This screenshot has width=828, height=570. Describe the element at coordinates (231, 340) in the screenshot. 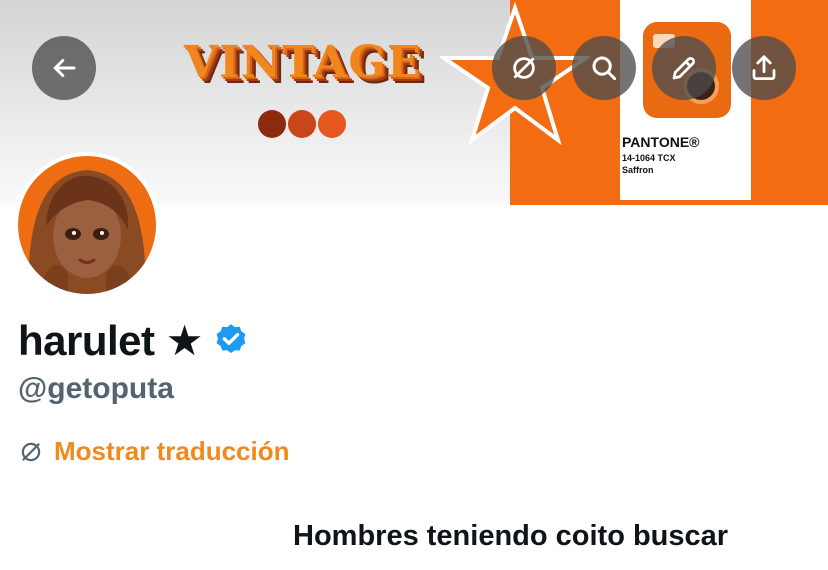

I see `verified-badge-icon` at that location.